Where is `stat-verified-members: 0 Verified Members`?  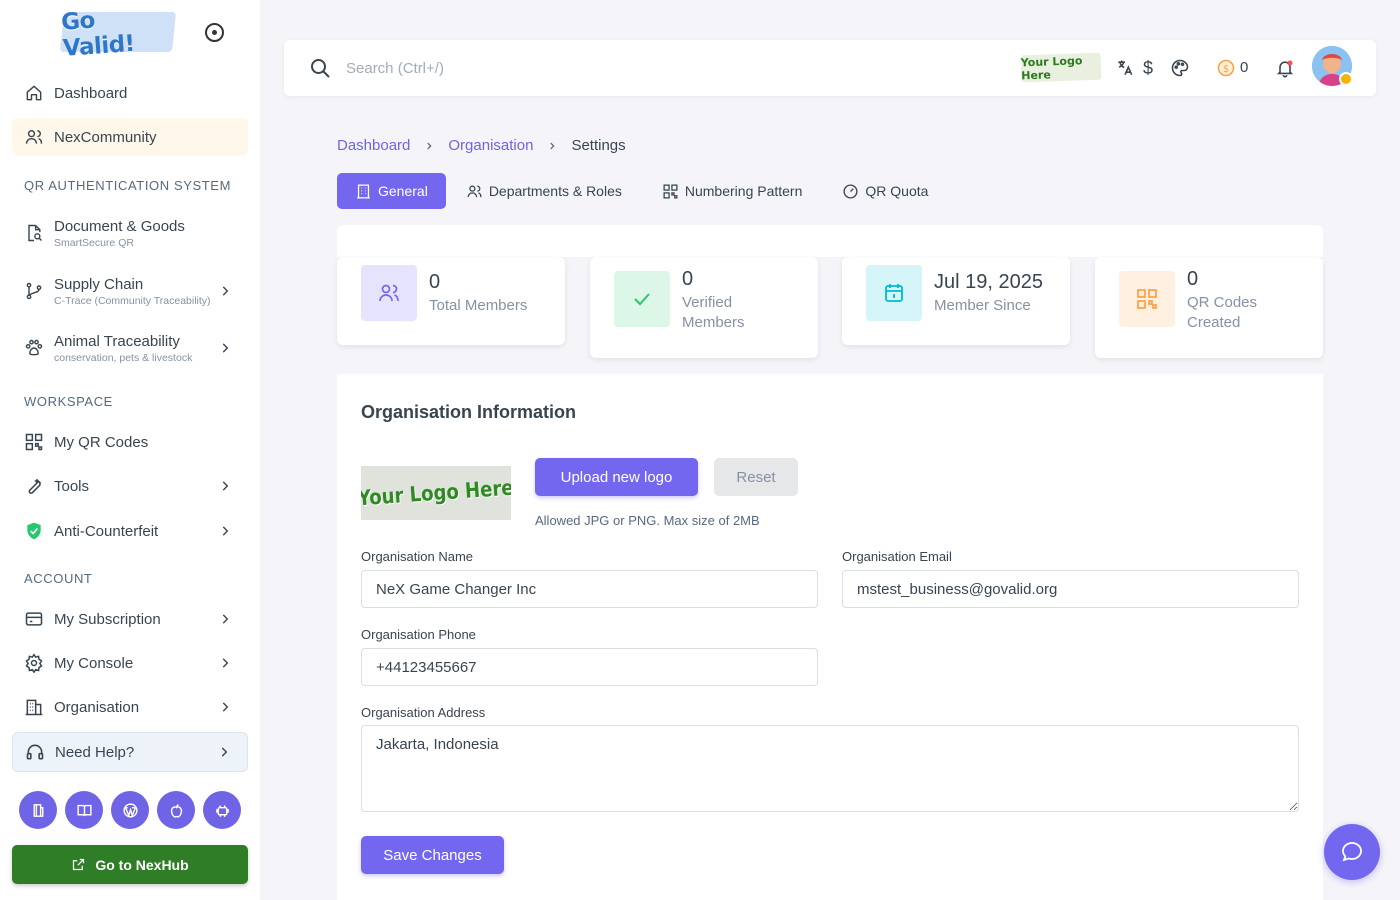
stat-verified-members: 0 Verified Members is located at coordinates (704, 307).